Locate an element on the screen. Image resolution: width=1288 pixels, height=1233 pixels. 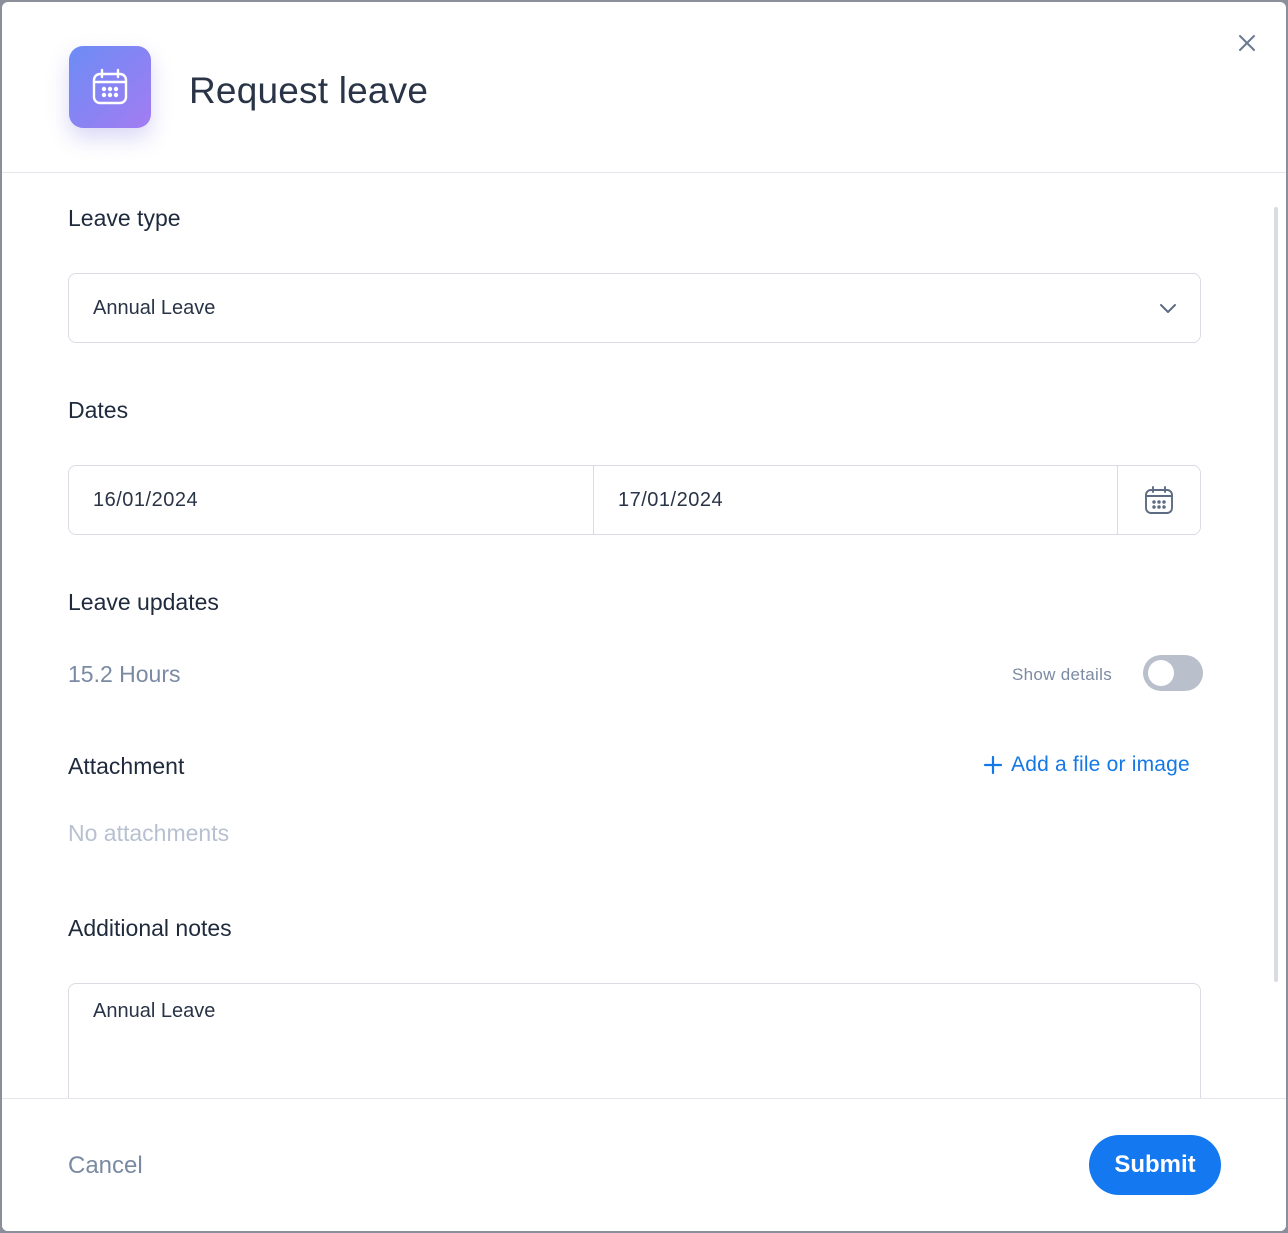
additional-notes-textarea: Annual Leave is located at coordinates (634, 1040).